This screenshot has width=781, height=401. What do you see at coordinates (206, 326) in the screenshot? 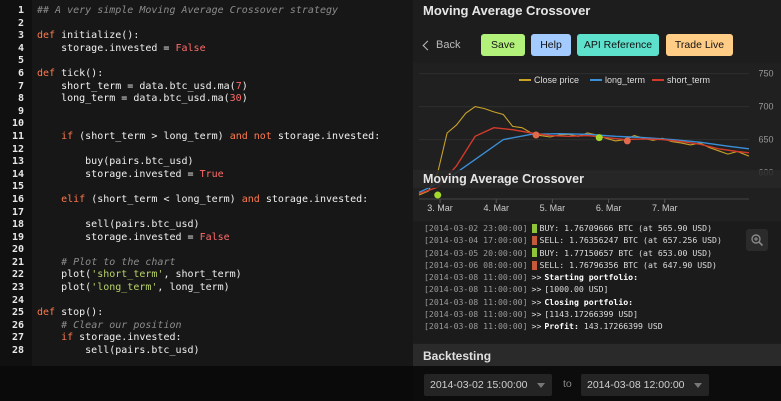
I see `code-line: 26 # Clear our position` at bounding box center [206, 326].